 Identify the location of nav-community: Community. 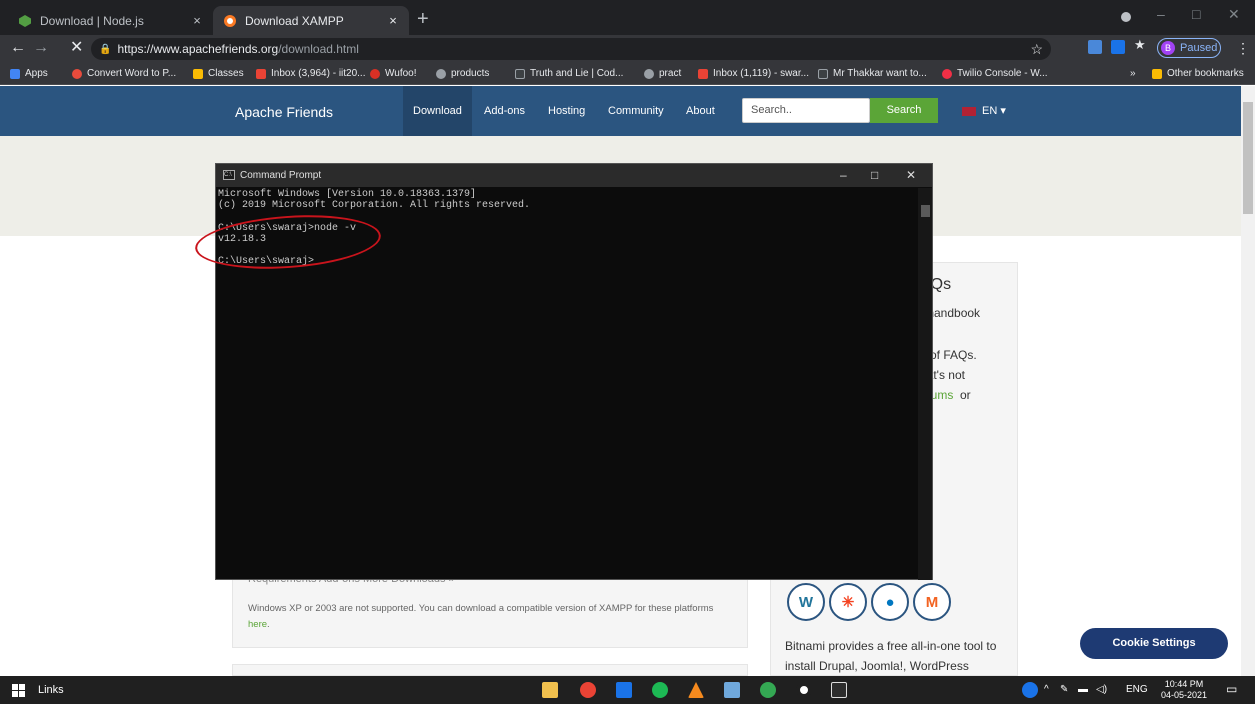
(636, 111).